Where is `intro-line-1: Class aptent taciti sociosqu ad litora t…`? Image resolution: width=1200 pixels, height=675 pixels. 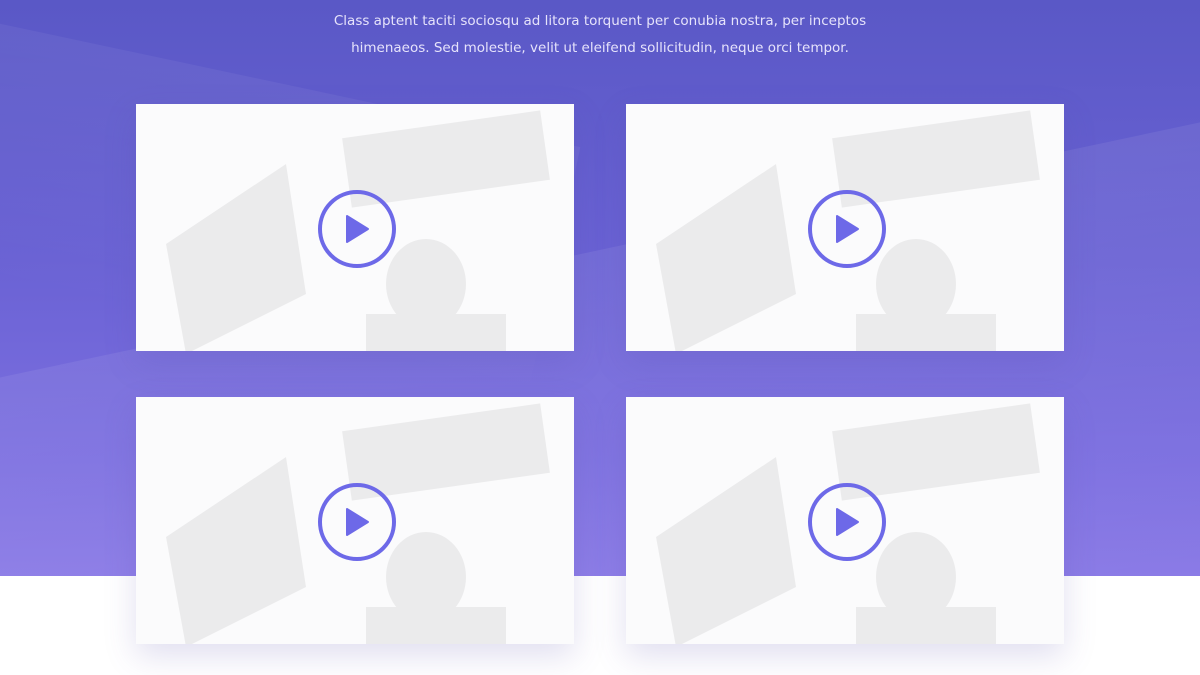 intro-line-1: Class aptent taciti sociosqu ad litora t… is located at coordinates (600, 21).